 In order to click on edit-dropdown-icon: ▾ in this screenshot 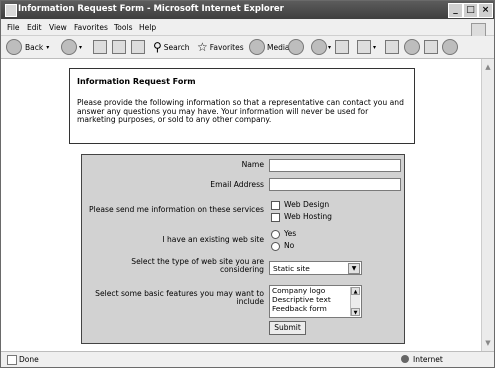, I will do `click(375, 47)`.